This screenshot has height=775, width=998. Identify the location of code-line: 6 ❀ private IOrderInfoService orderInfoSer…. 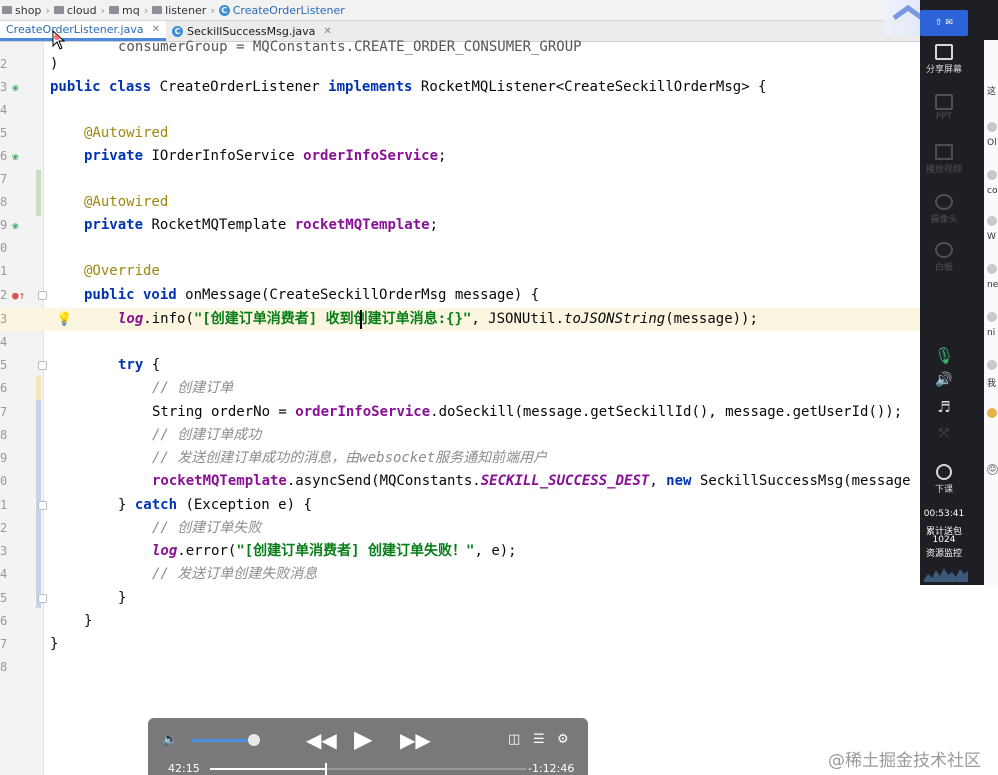
(499, 156).